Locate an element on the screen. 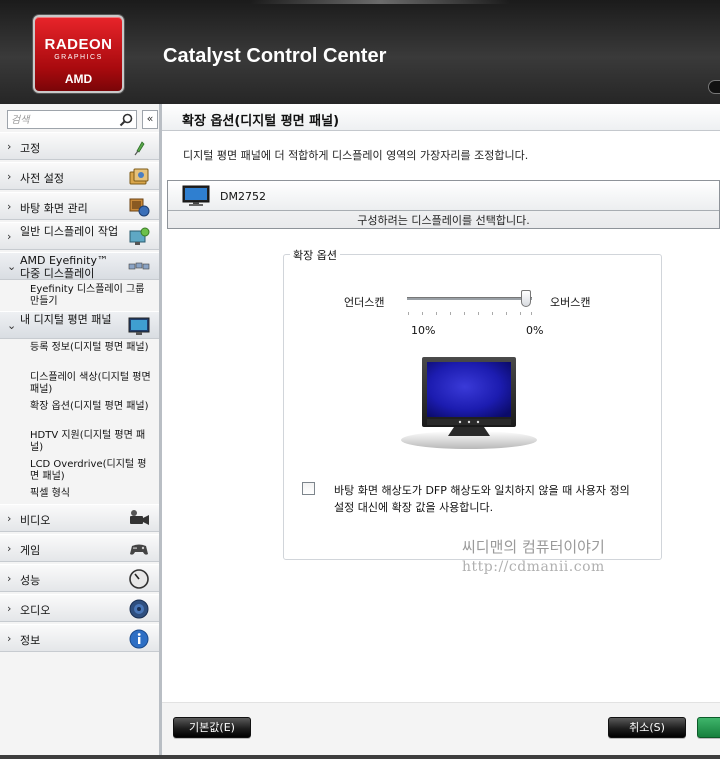 The width and height of the screenshot is (720, 759). search-icon is located at coordinates (126, 120).